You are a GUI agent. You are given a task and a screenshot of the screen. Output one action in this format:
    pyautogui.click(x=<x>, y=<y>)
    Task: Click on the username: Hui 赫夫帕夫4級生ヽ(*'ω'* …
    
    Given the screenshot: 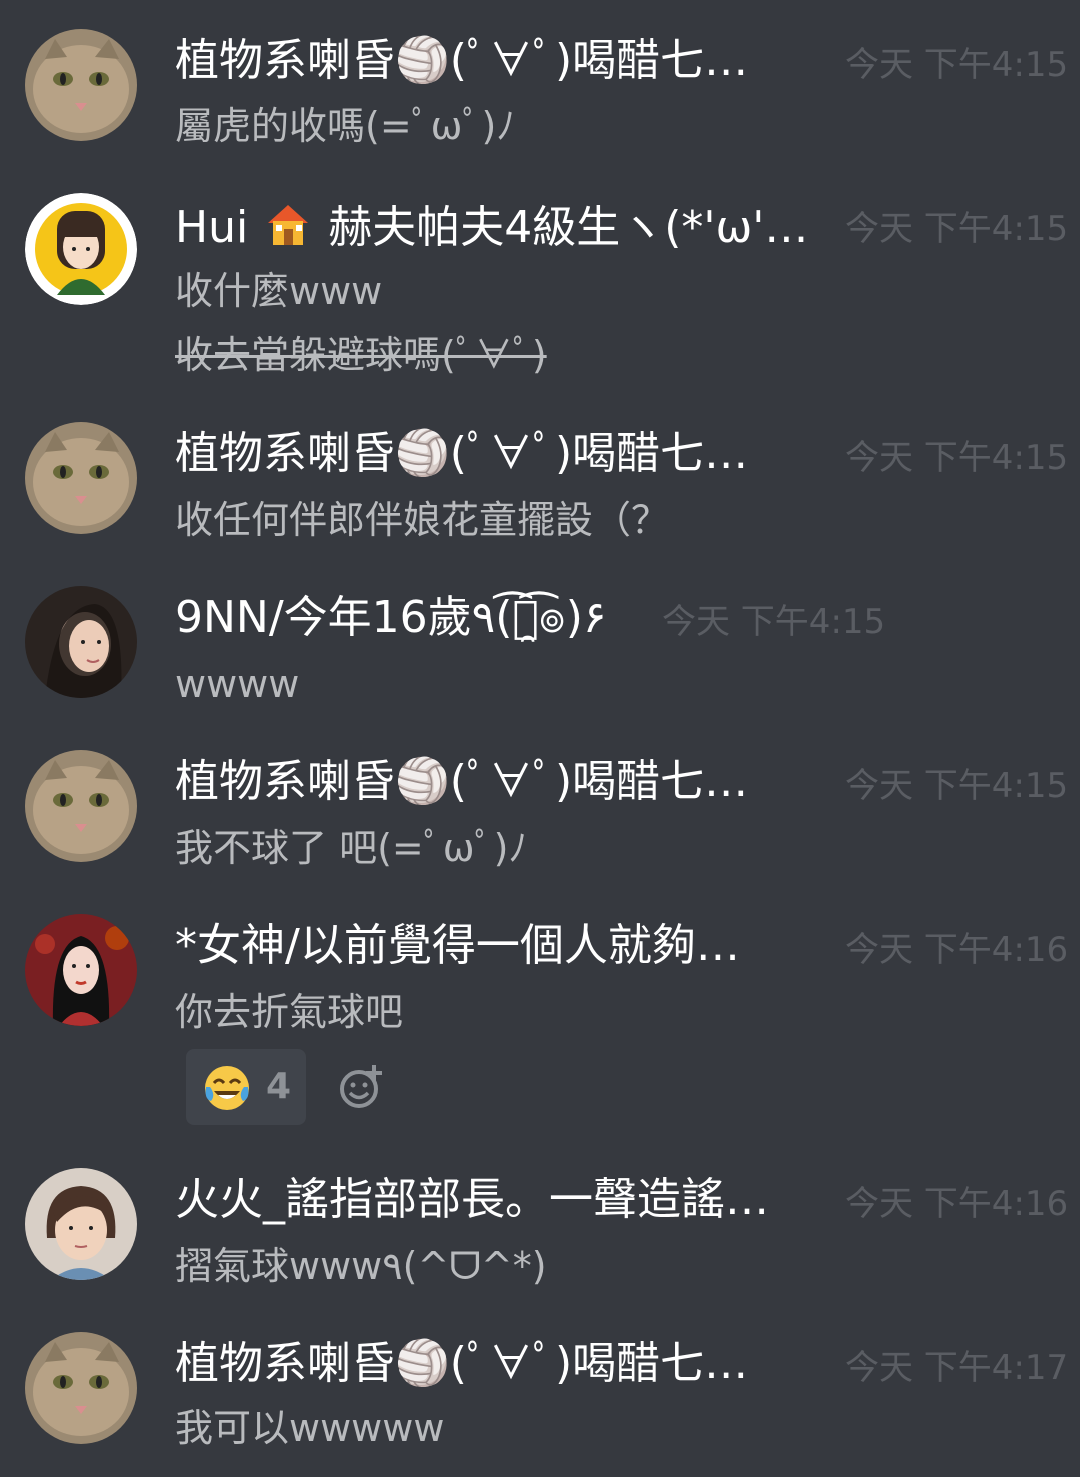 What is the action you would take?
    pyautogui.click(x=500, y=230)
    